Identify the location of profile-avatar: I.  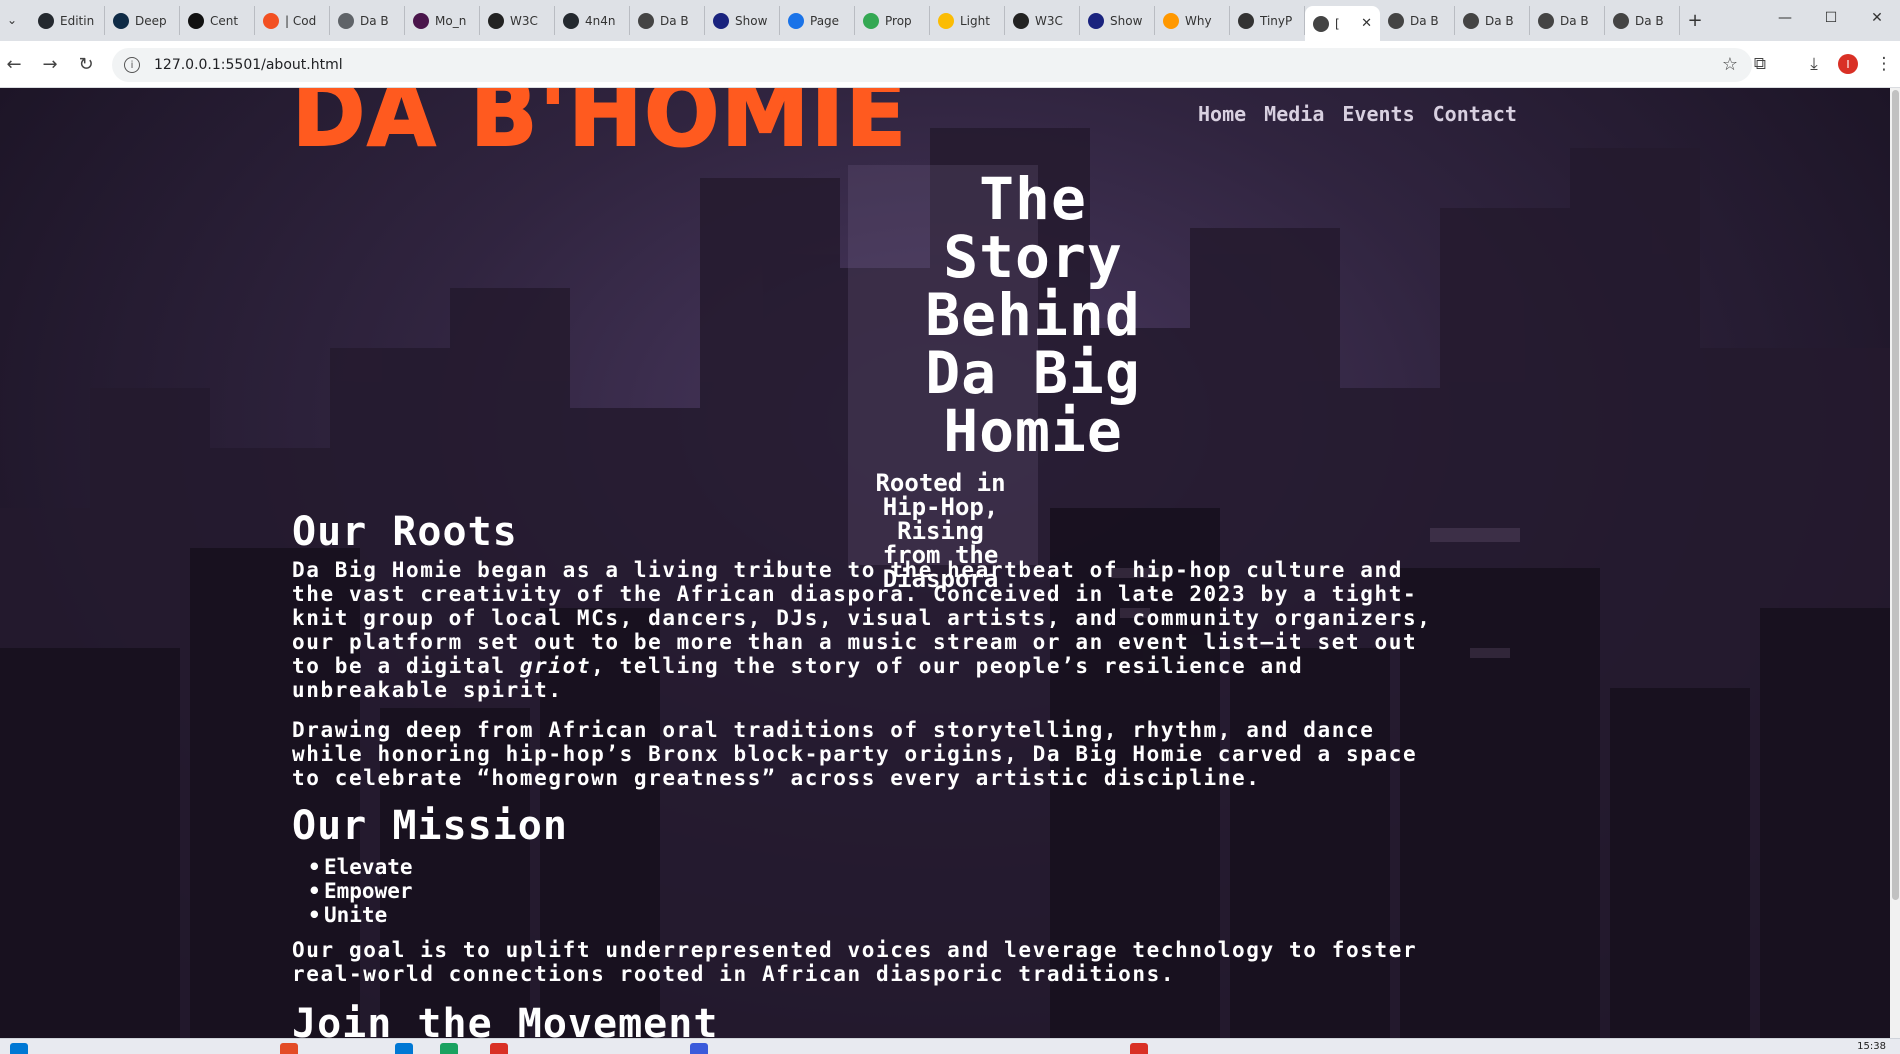
(1848, 64).